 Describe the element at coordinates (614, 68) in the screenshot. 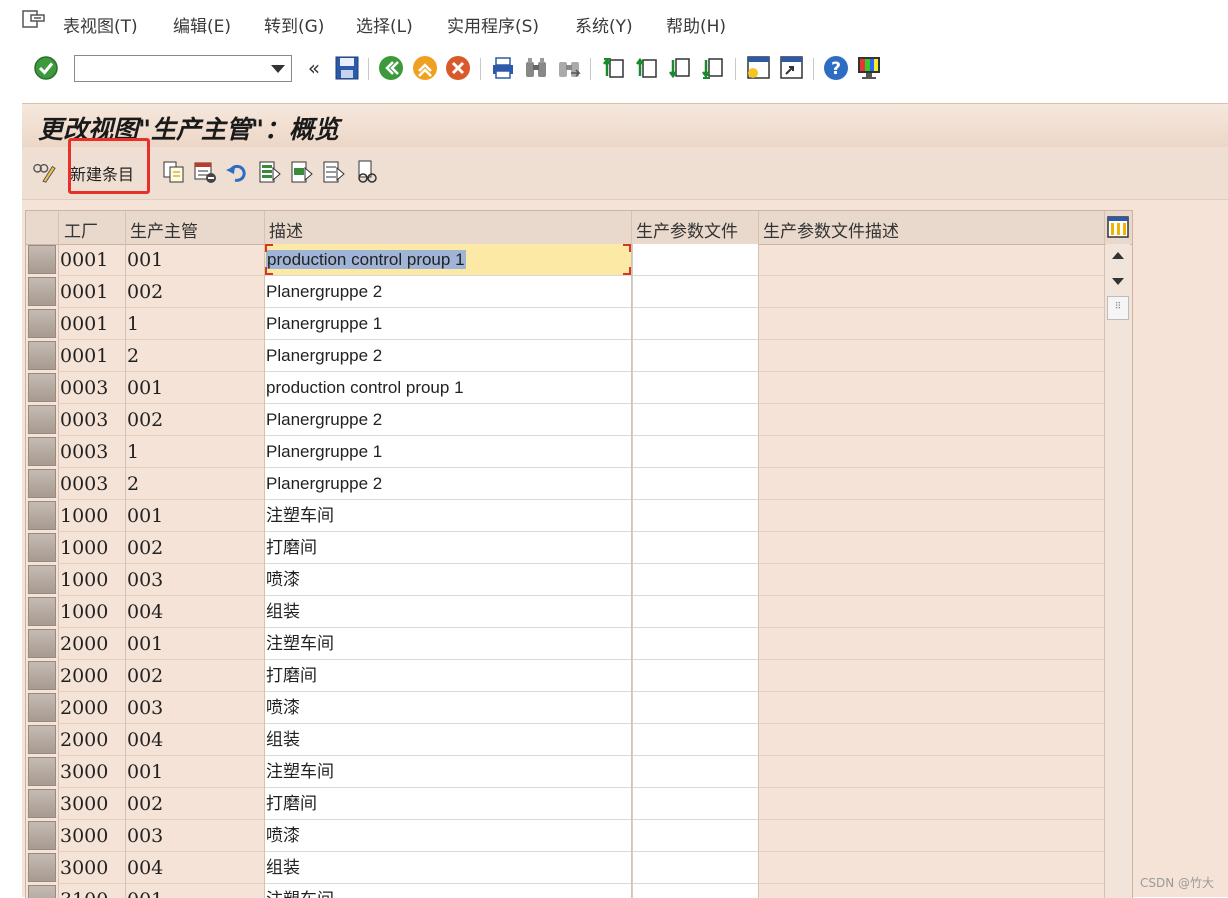

I see `first-page-icon` at that location.